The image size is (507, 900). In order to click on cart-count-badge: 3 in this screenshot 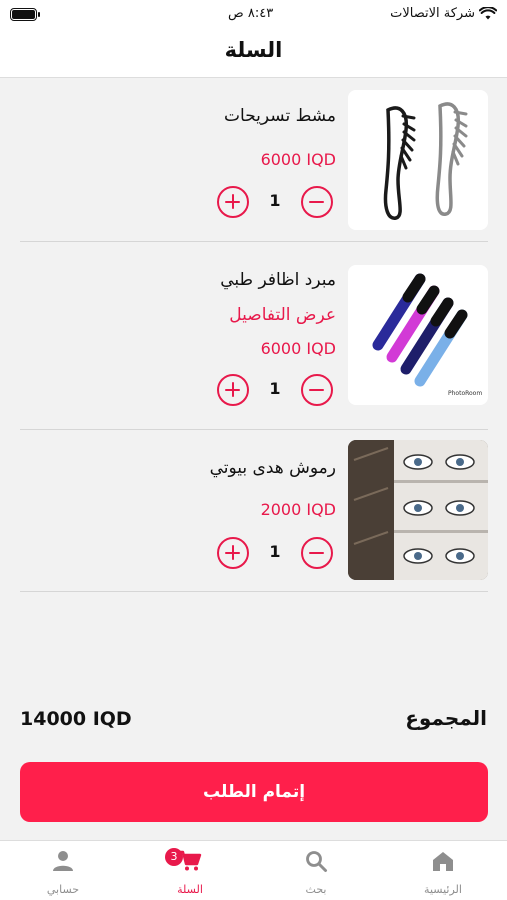, I will do `click(174, 857)`.